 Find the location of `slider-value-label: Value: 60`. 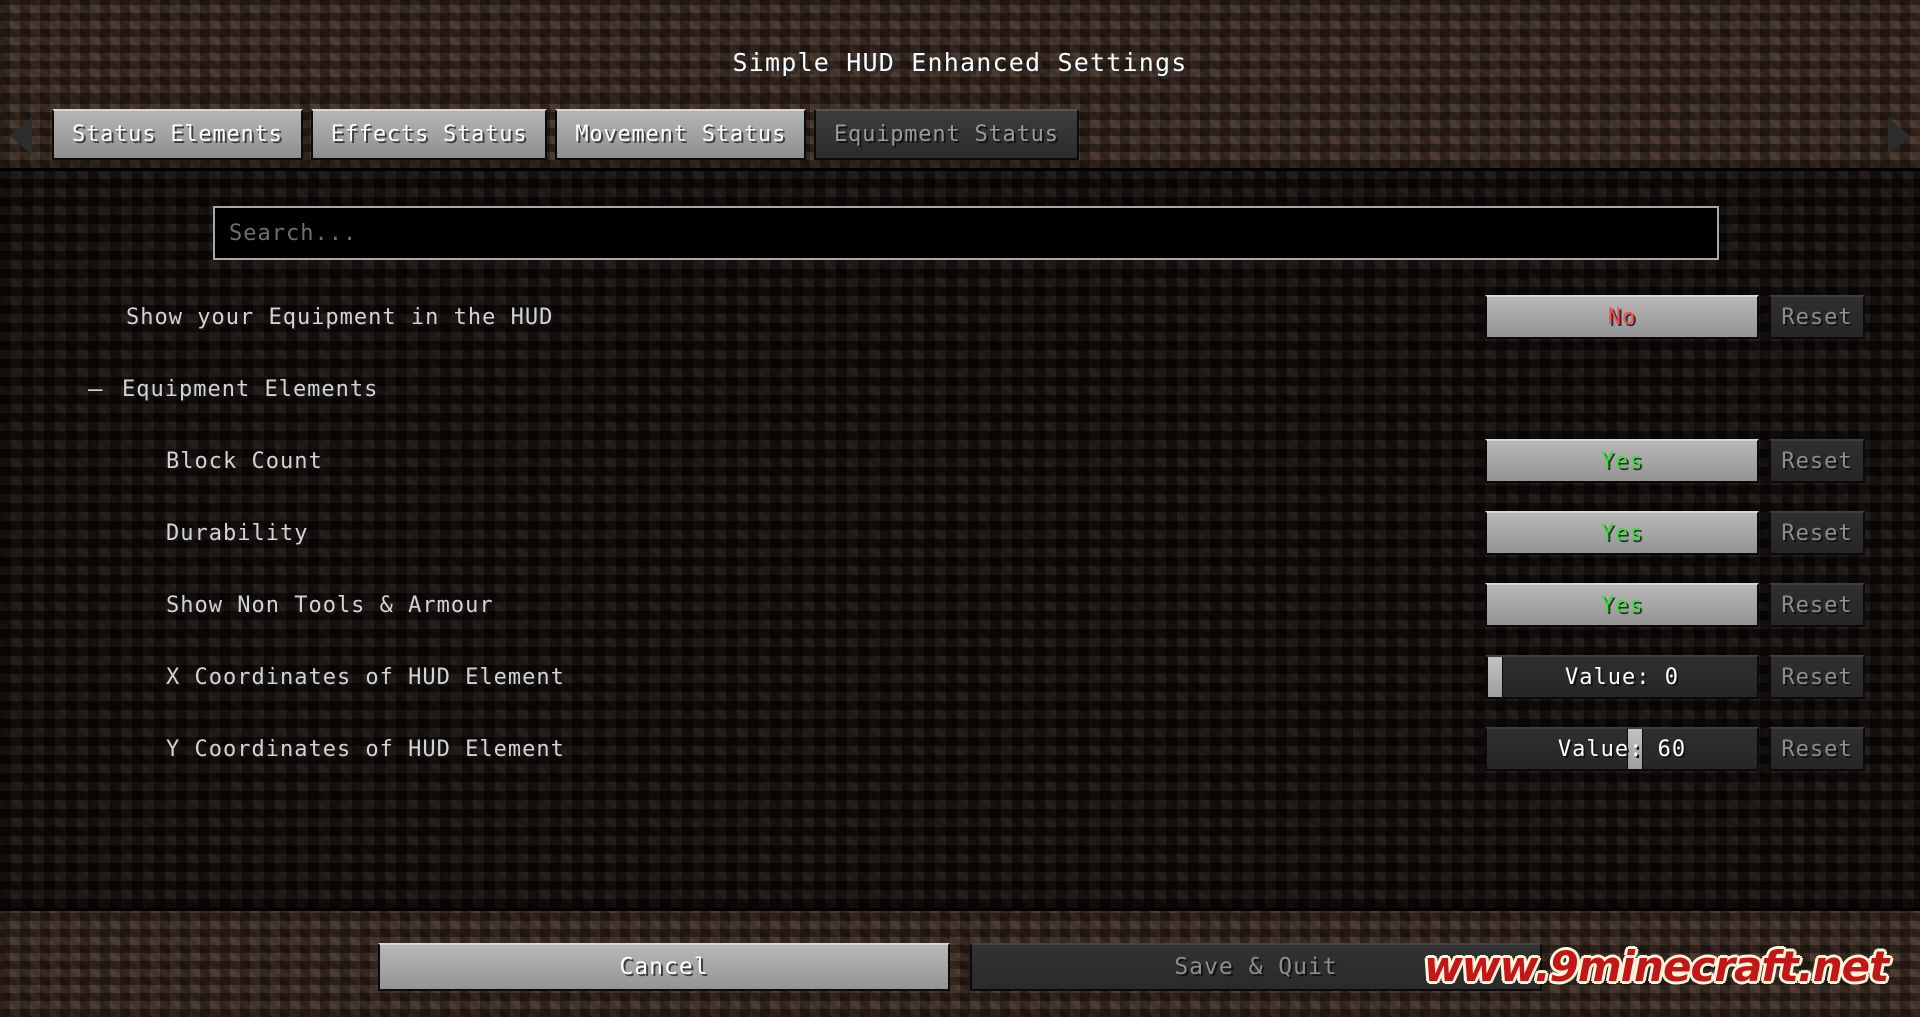

slider-value-label: Value: 60 is located at coordinates (1622, 749).